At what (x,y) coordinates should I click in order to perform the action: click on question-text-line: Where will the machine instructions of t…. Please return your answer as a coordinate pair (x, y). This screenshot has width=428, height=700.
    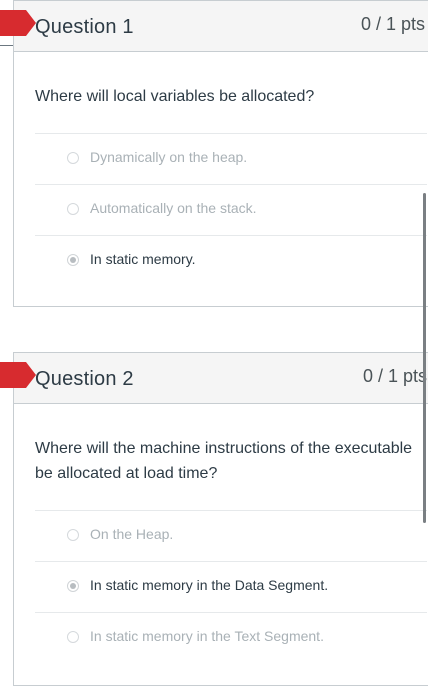
    Looking at the image, I should click on (224, 448).